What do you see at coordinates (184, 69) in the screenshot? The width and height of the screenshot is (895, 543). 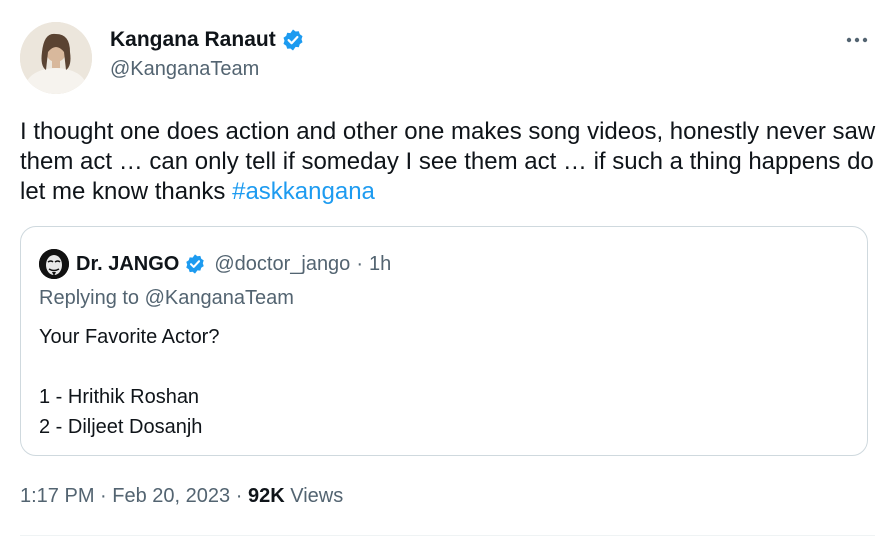 I see `author-handle: @KanganaTeam` at bounding box center [184, 69].